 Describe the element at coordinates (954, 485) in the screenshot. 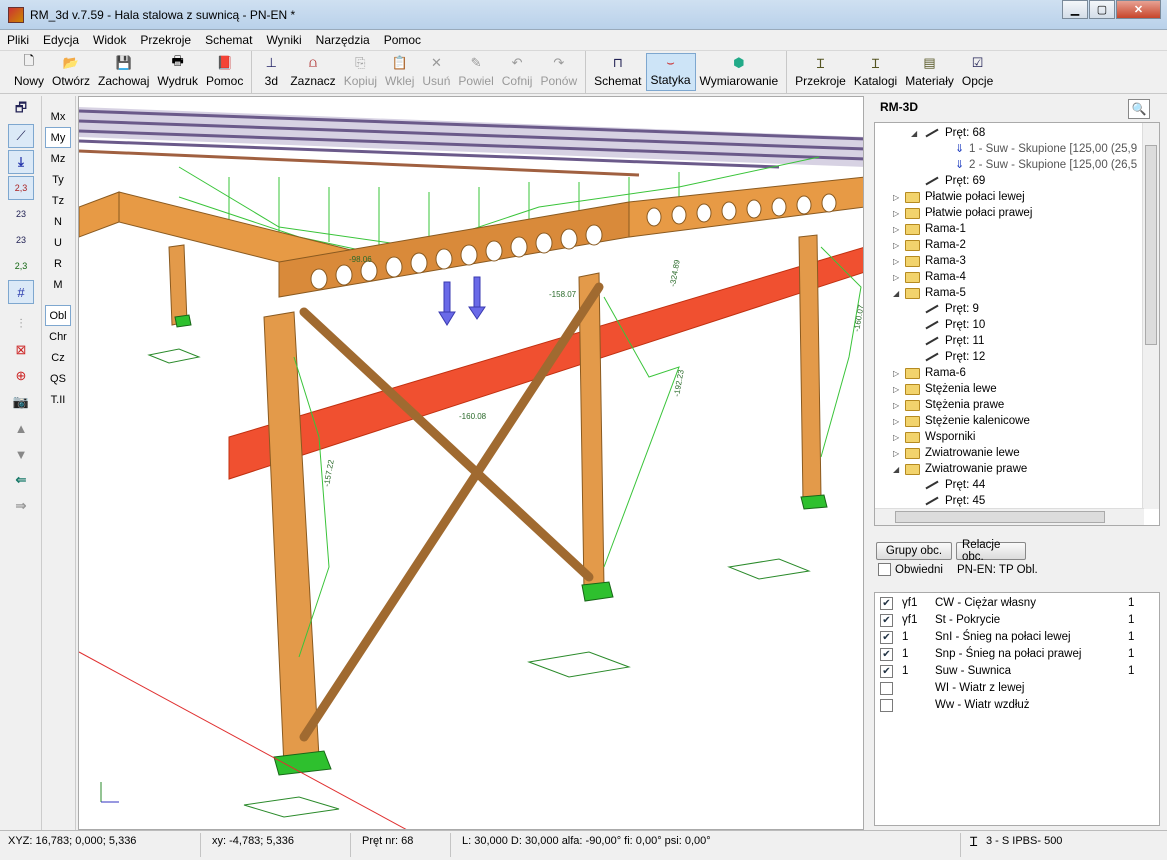

I see `tree-item: Pręt: 44` at that location.